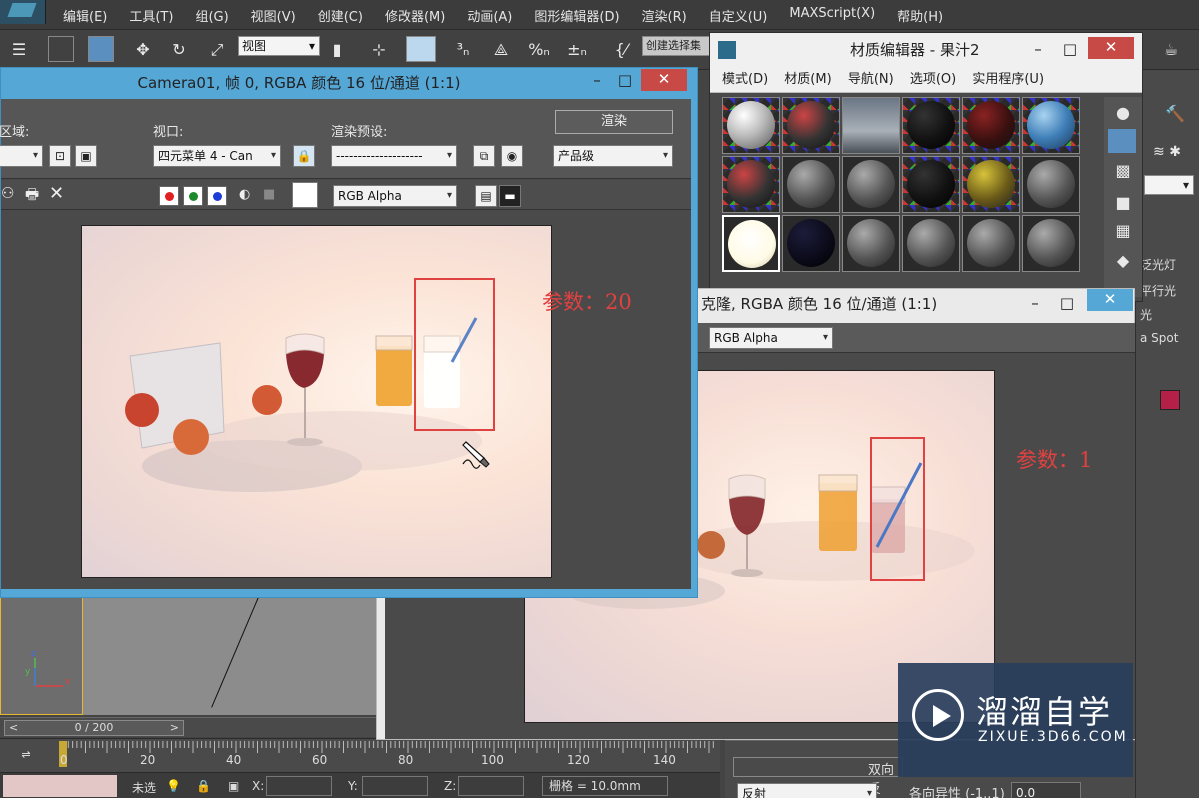 The height and width of the screenshot is (798, 1199). I want to click on rollout-bidirectional: 双向反, so click(818, 777).